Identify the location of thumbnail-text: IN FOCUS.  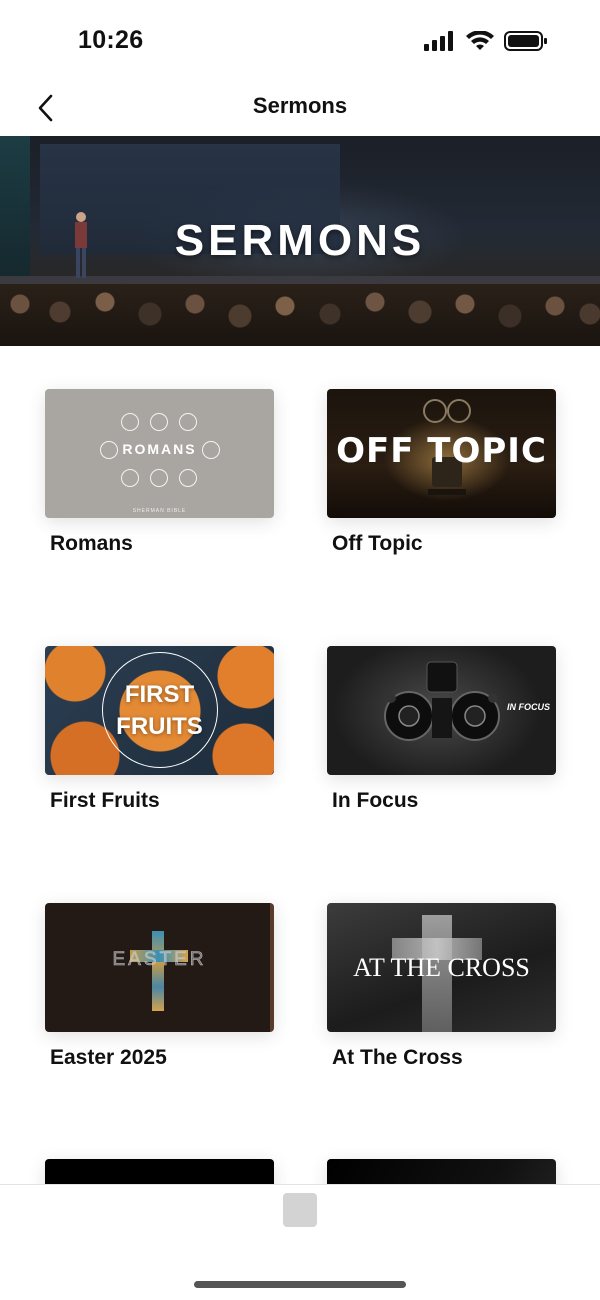
(529, 707).